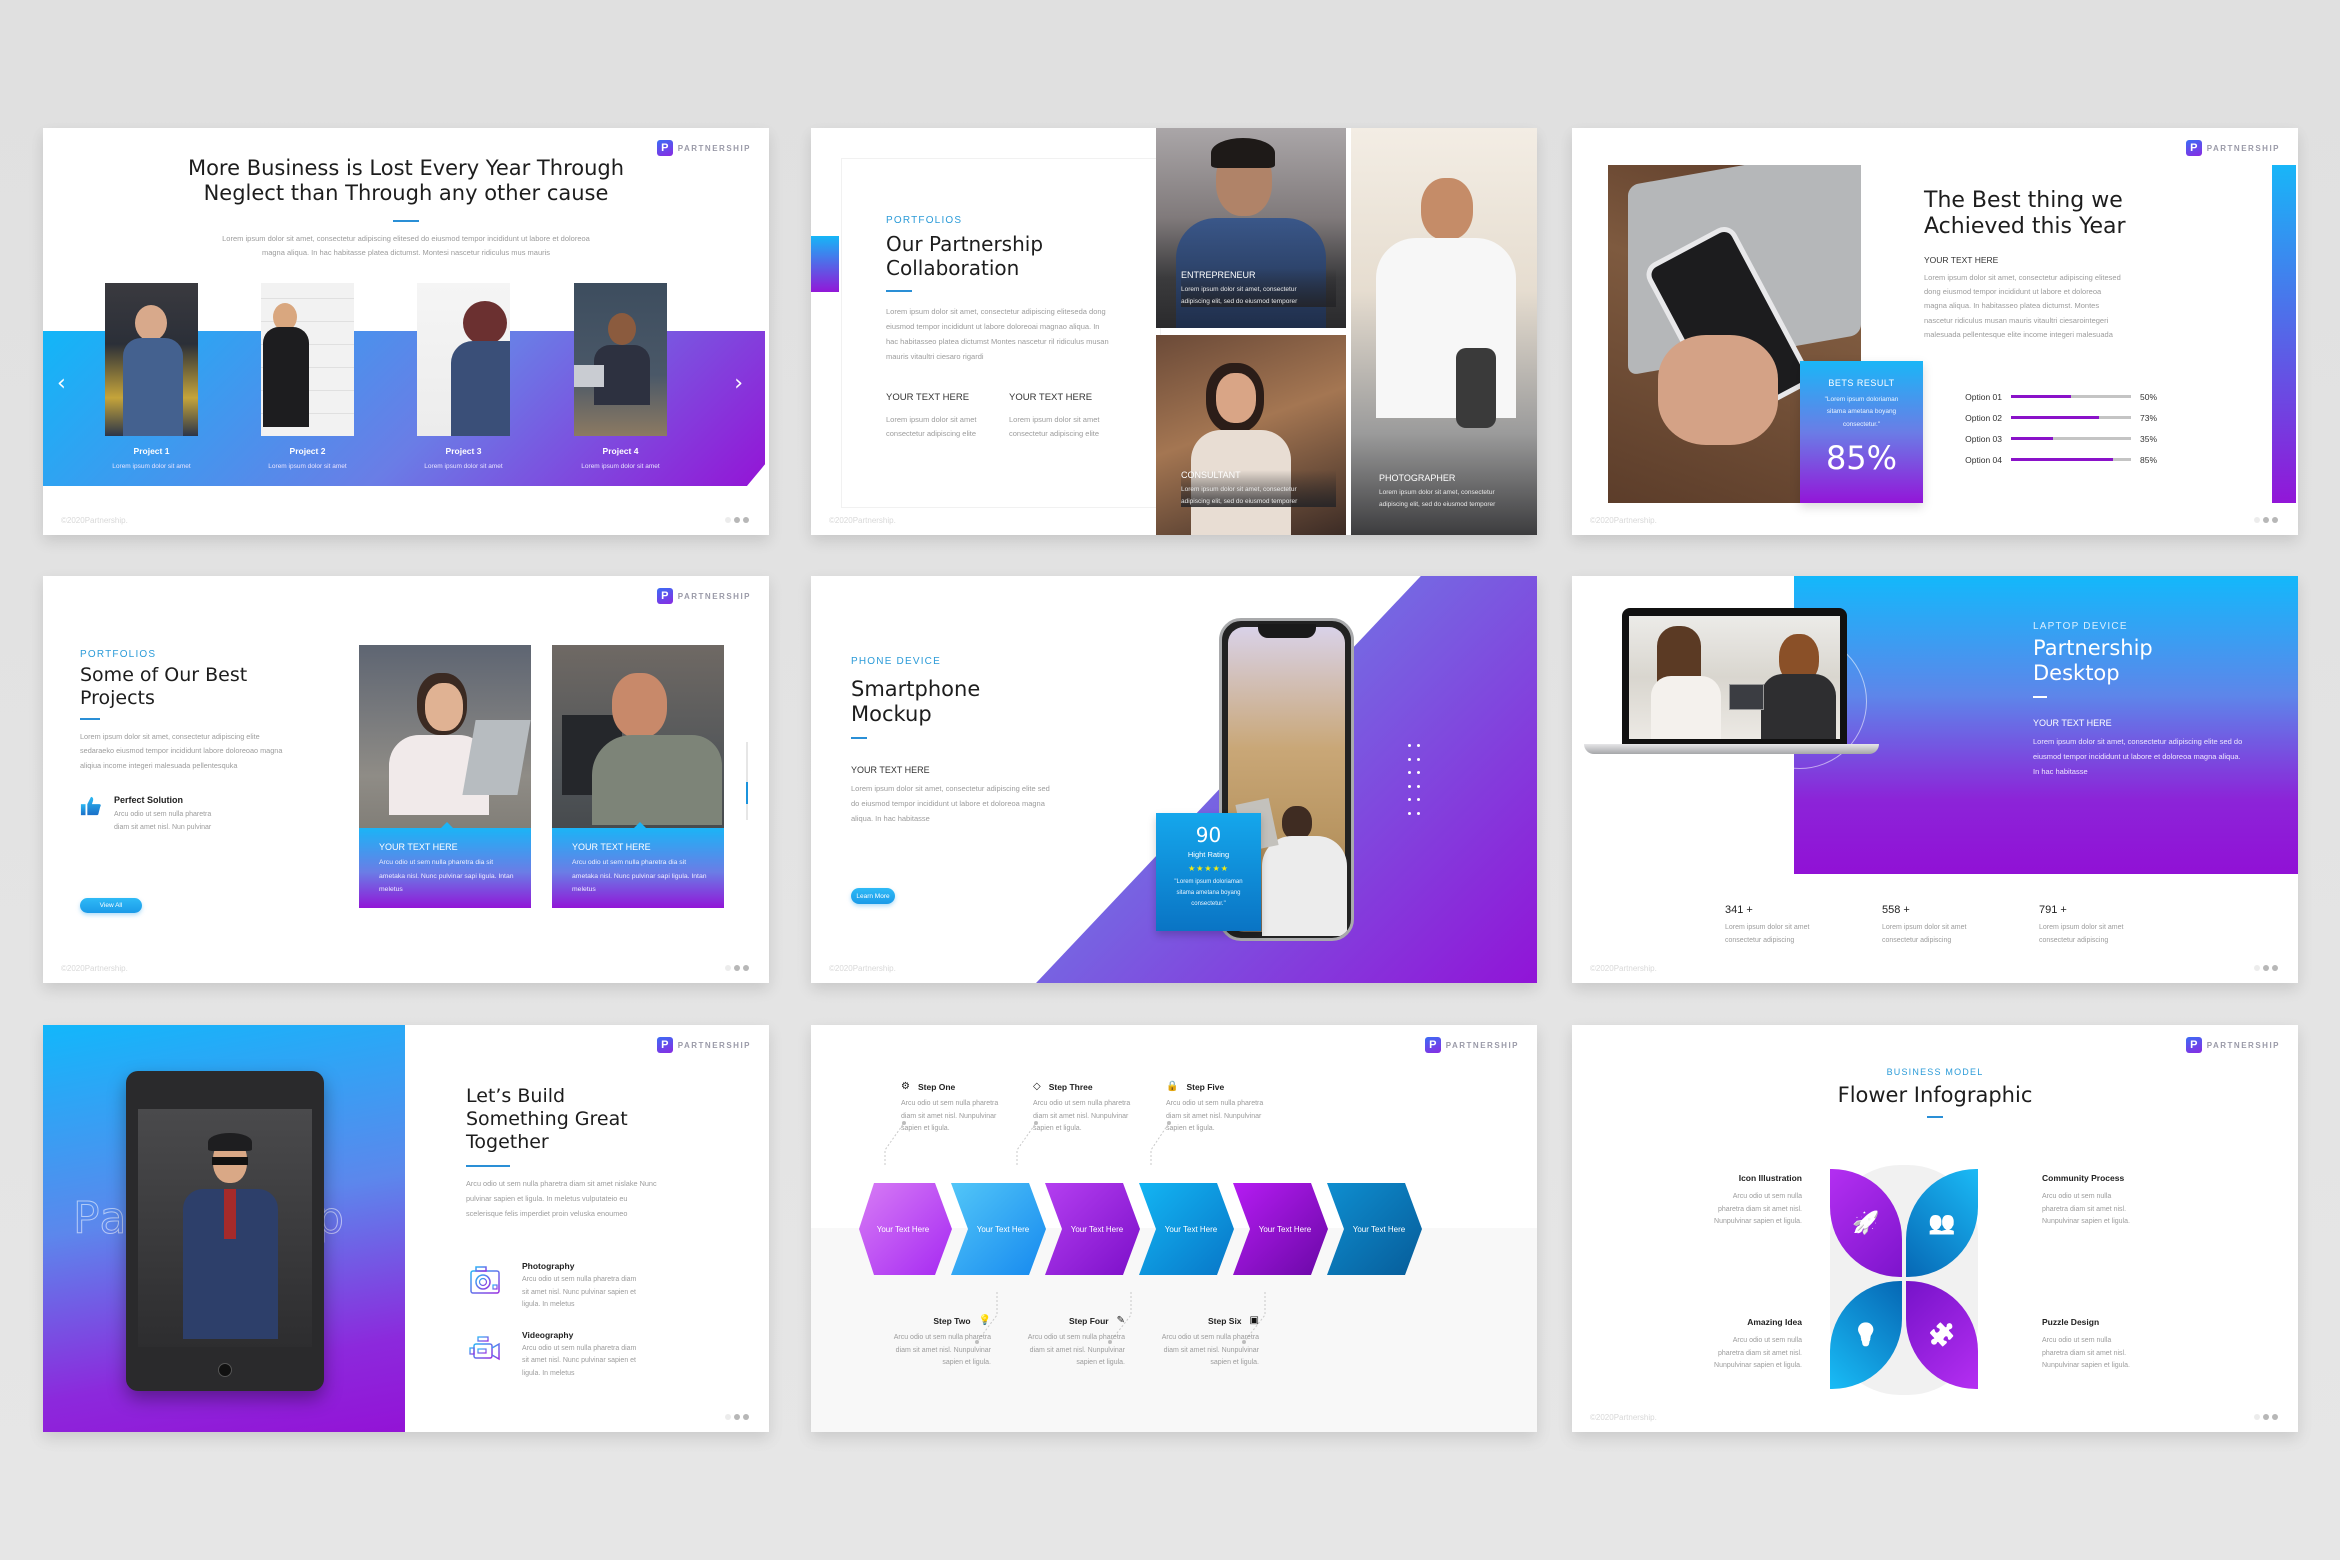 The width and height of the screenshot is (2340, 1560). What do you see at coordinates (1935, 1072) in the screenshot?
I see `kicker: BUSINESS MODEL` at bounding box center [1935, 1072].